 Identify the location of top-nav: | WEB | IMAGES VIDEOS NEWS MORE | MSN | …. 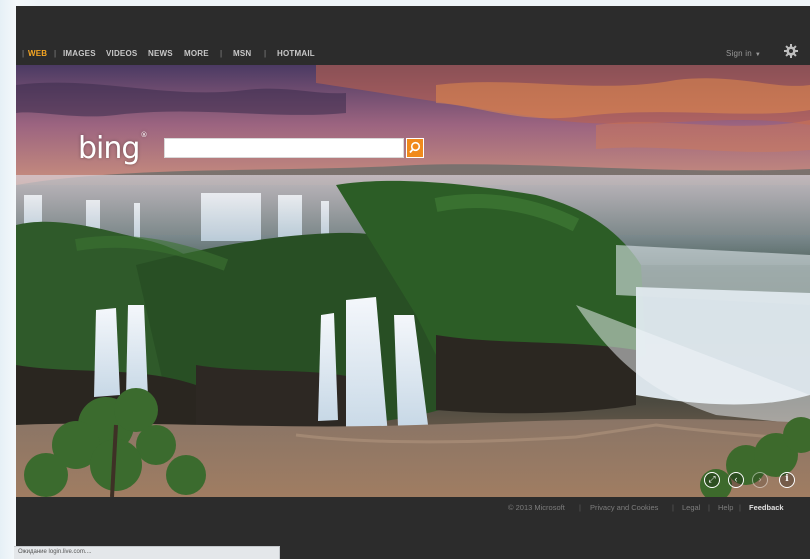
(413, 53).